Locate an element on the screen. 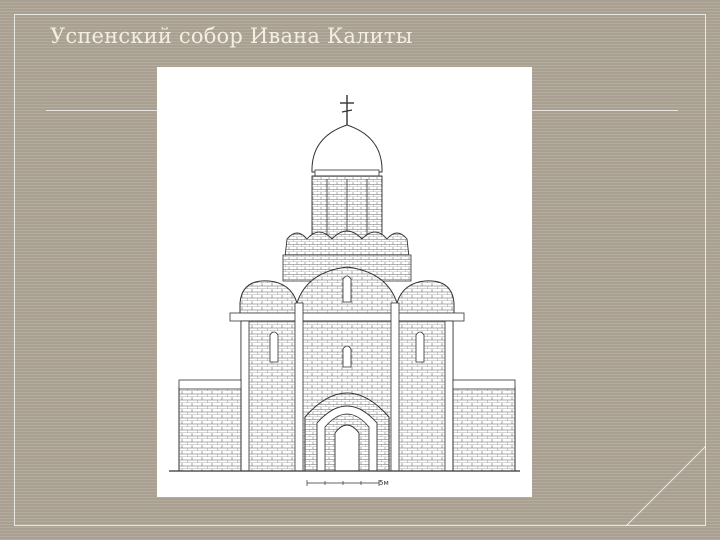 This screenshot has height=540, width=720. cross-icon is located at coordinates (347, 111).